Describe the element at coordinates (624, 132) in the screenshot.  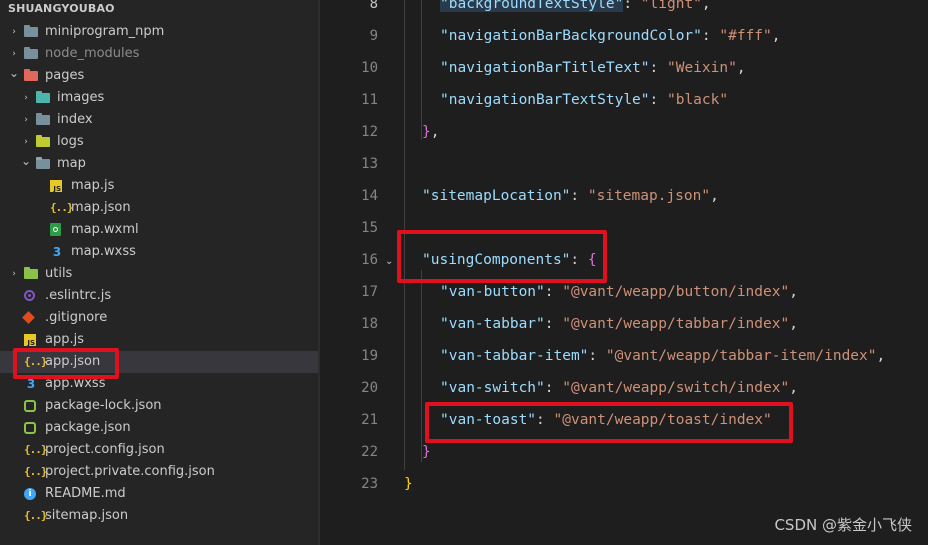
I see `code-line: 12},` at that location.